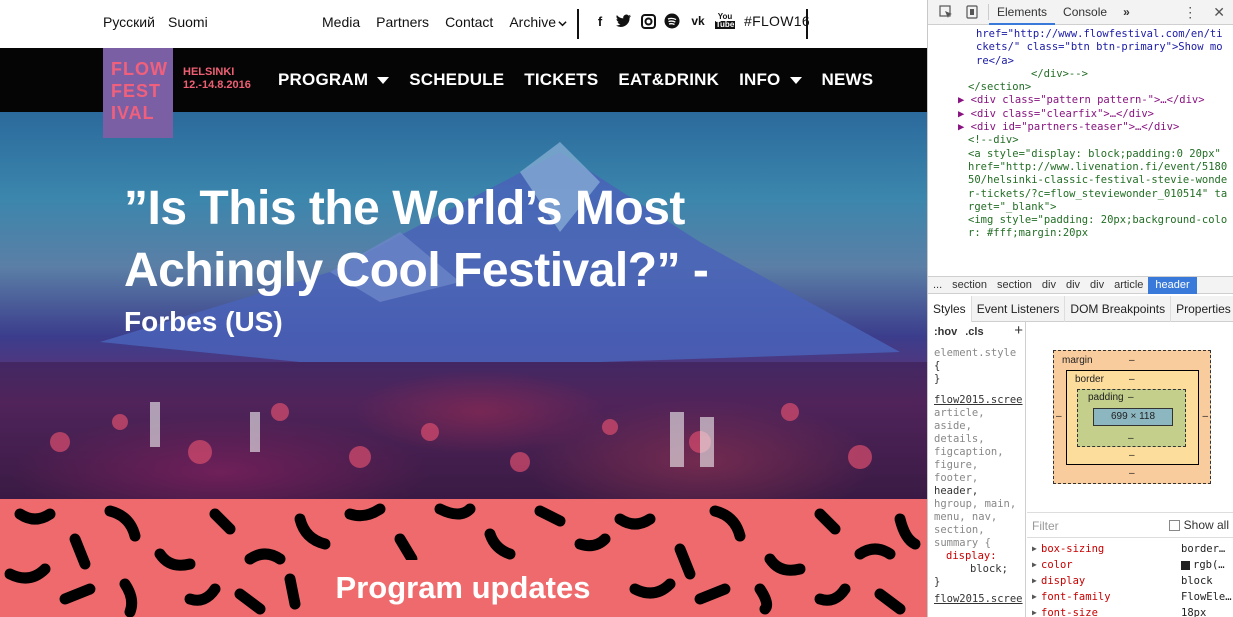  I want to click on css-property: display:, so click(971, 556).